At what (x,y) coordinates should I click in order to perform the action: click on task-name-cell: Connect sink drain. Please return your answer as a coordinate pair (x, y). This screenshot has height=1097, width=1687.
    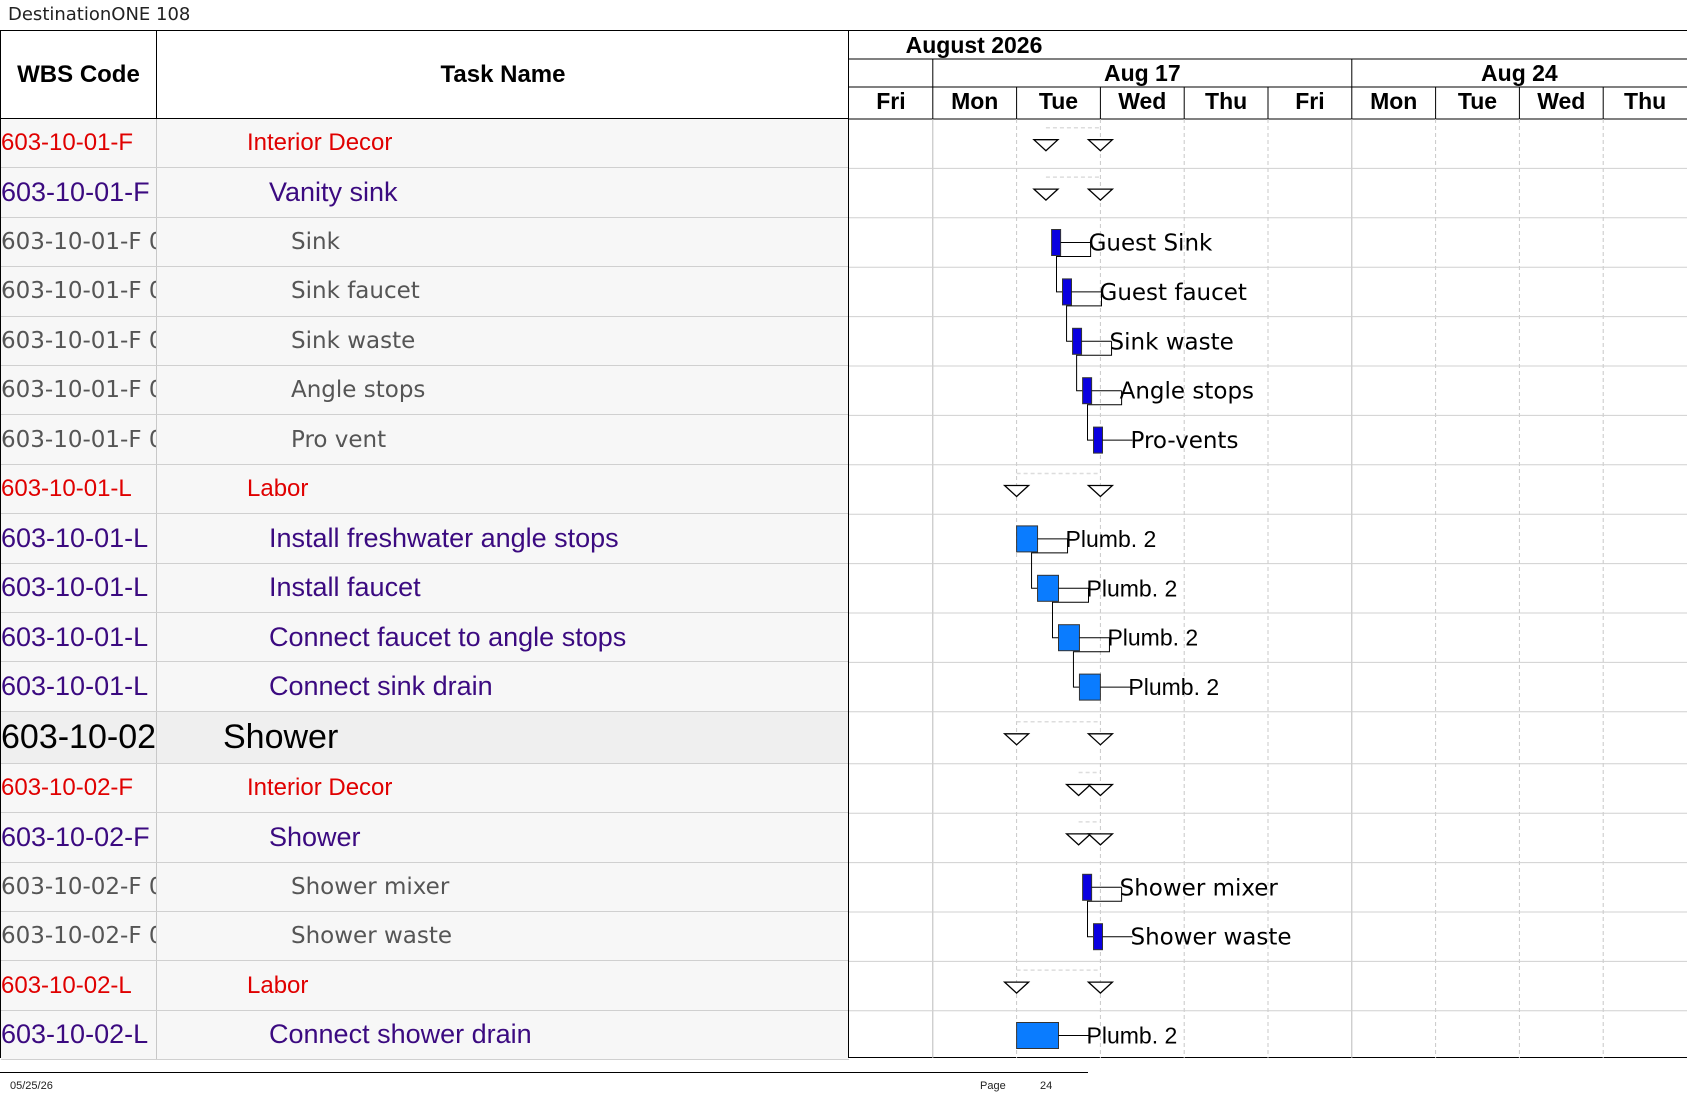
    Looking at the image, I should click on (381, 686).